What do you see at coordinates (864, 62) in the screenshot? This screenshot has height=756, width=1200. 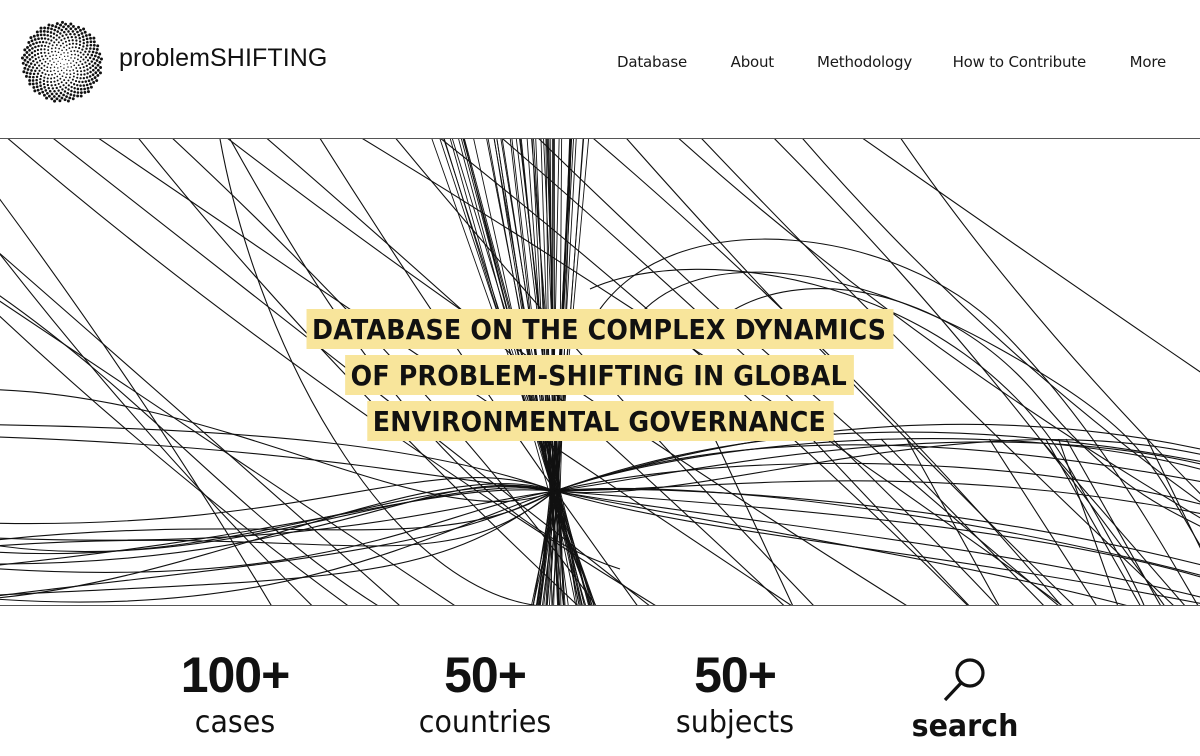 I see `nav-methodology: Methodology` at bounding box center [864, 62].